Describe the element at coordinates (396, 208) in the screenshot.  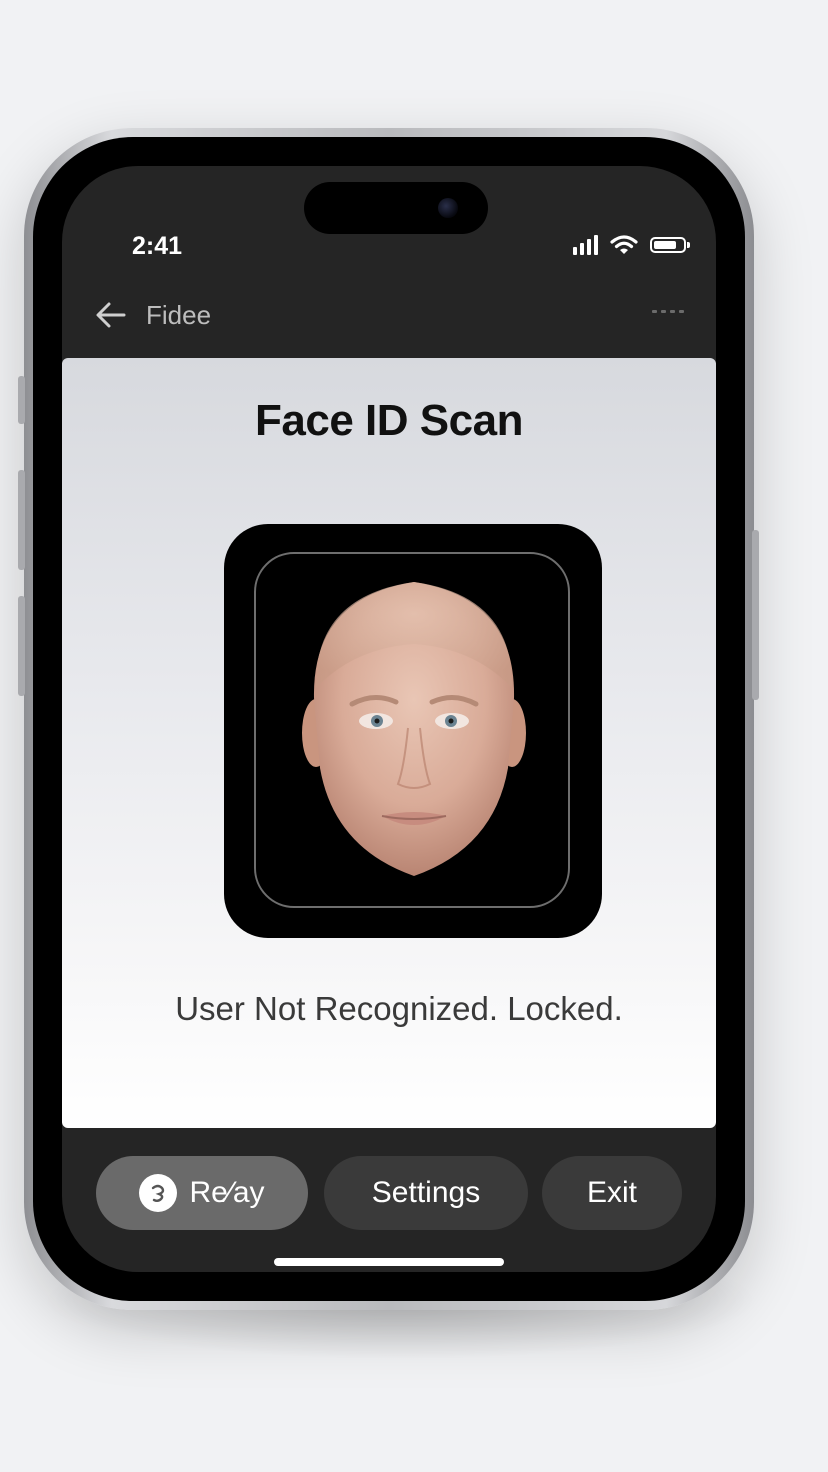
I see `dynamic-island` at that location.